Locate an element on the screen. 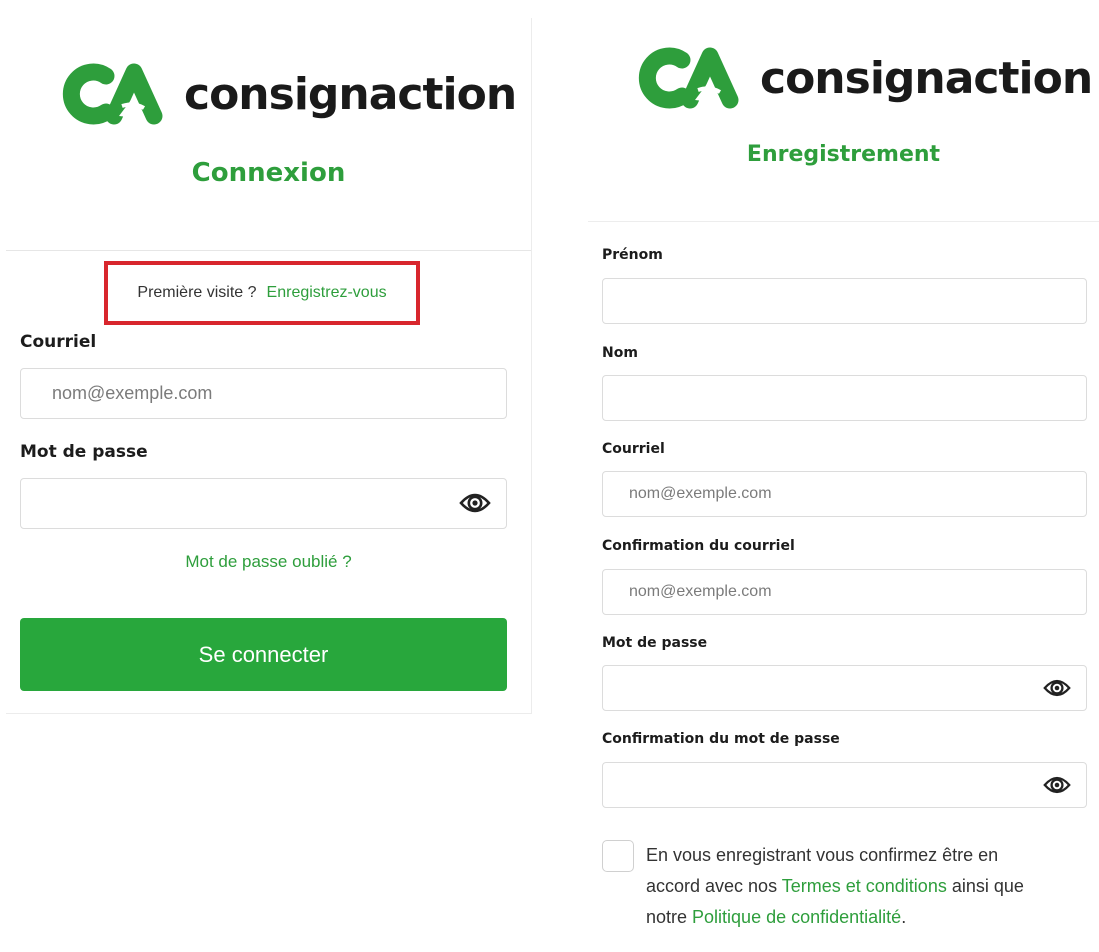 The height and width of the screenshot is (952, 1099). register-email-label: Courriel is located at coordinates (633, 449).